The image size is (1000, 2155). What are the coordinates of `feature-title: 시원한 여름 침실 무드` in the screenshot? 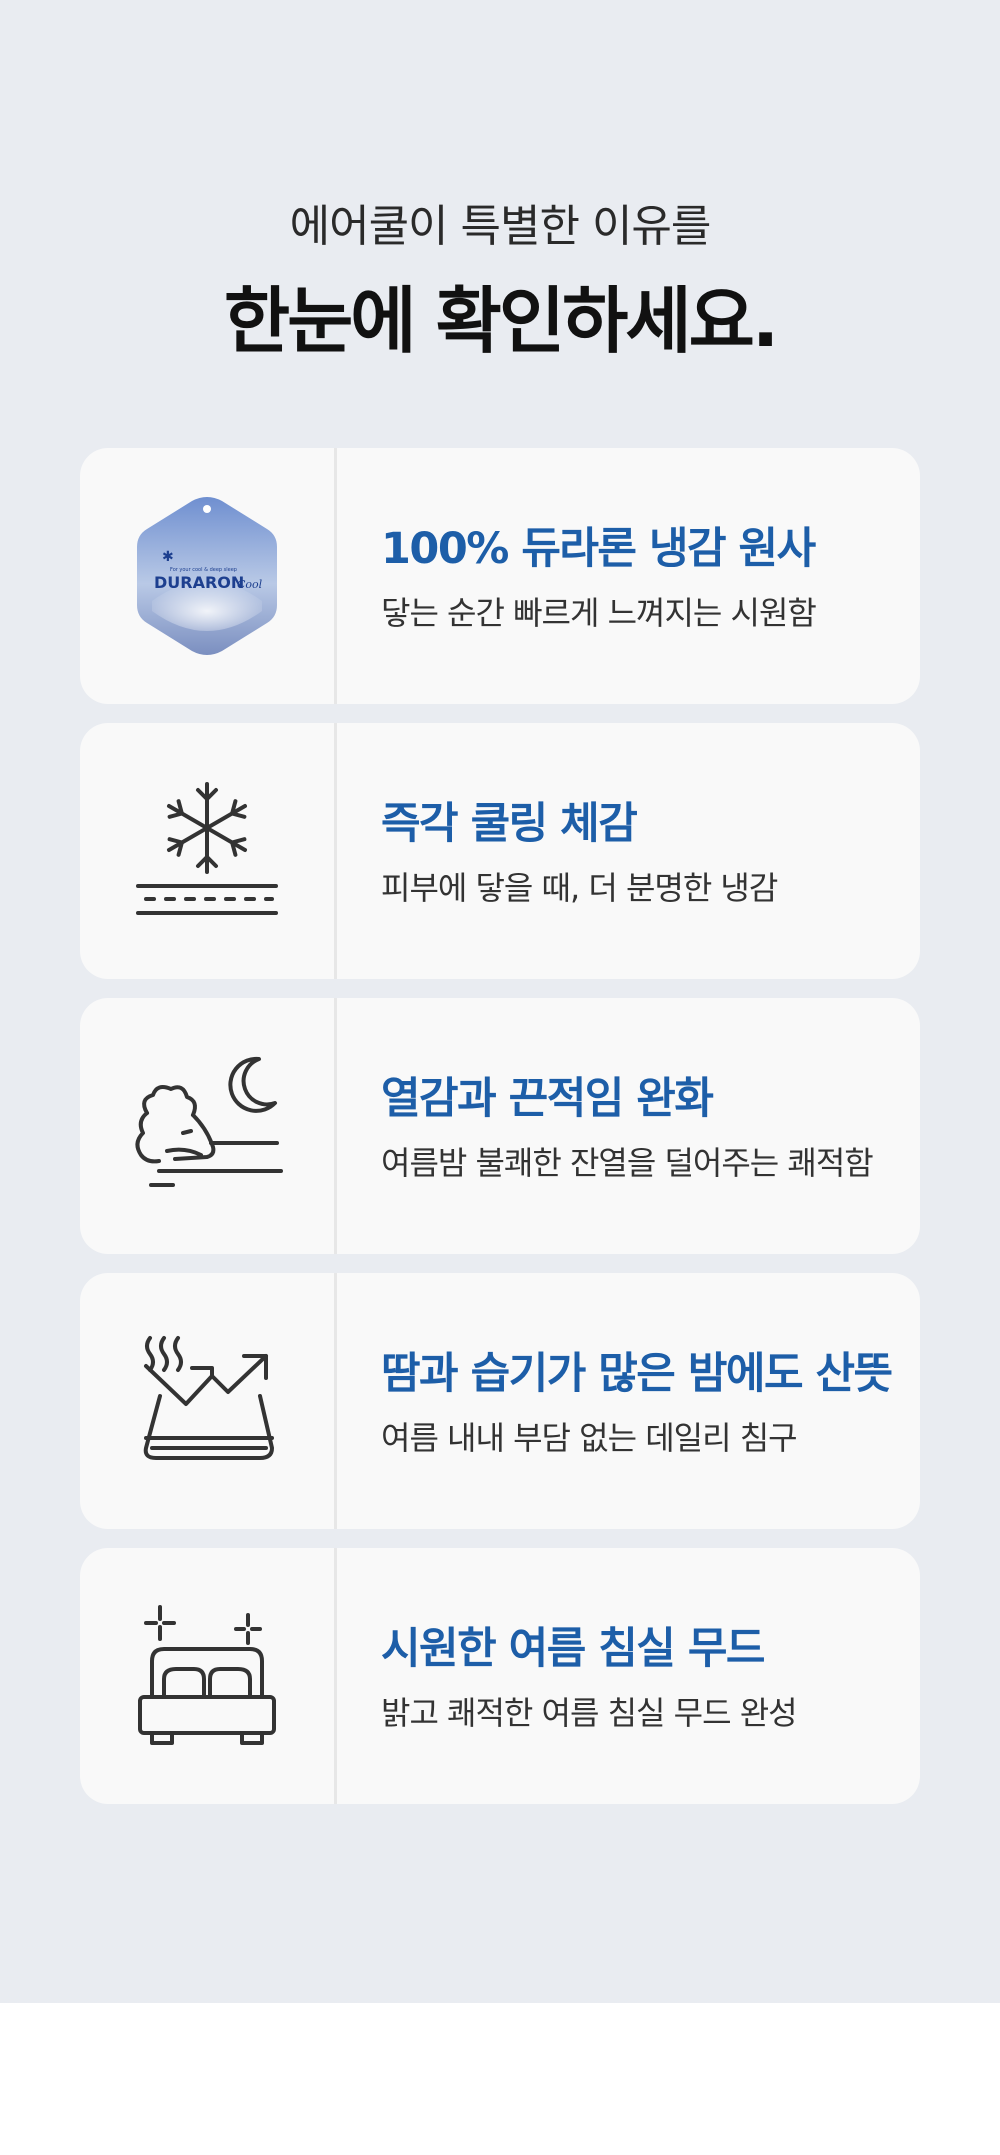 It's located at (573, 1649).